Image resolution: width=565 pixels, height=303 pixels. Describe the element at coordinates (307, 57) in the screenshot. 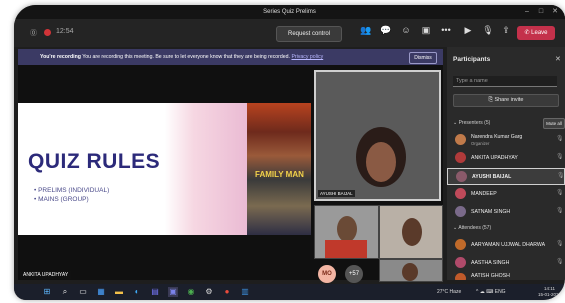

I see `privacy-policy-link: Privacy policy` at that location.